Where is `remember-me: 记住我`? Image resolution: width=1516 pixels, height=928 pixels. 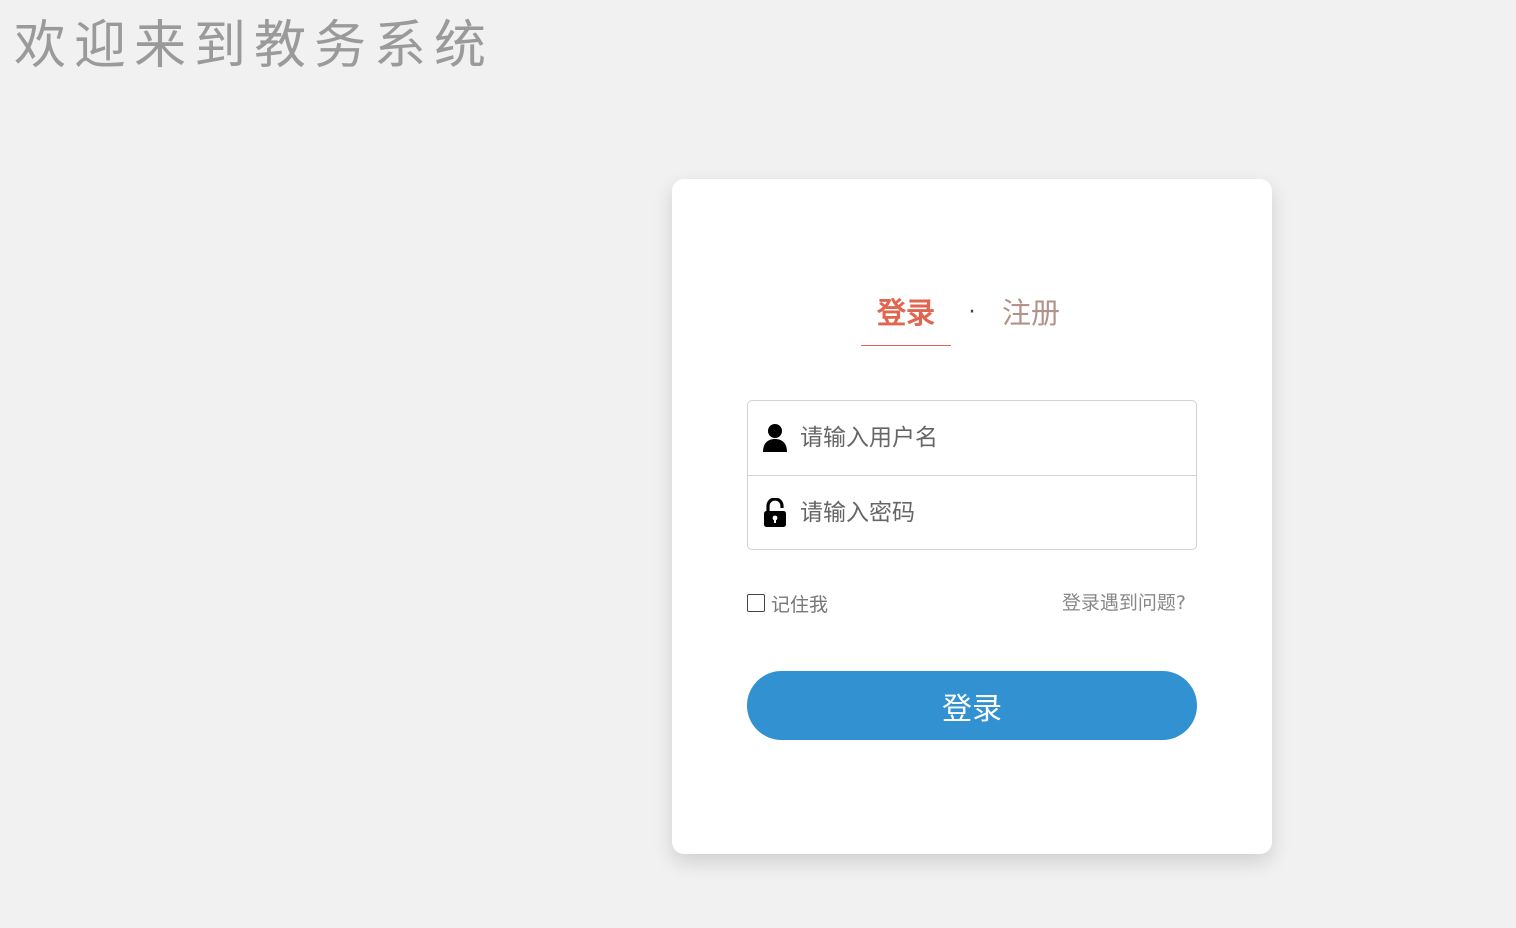
remember-me: 记住我 is located at coordinates (787, 603).